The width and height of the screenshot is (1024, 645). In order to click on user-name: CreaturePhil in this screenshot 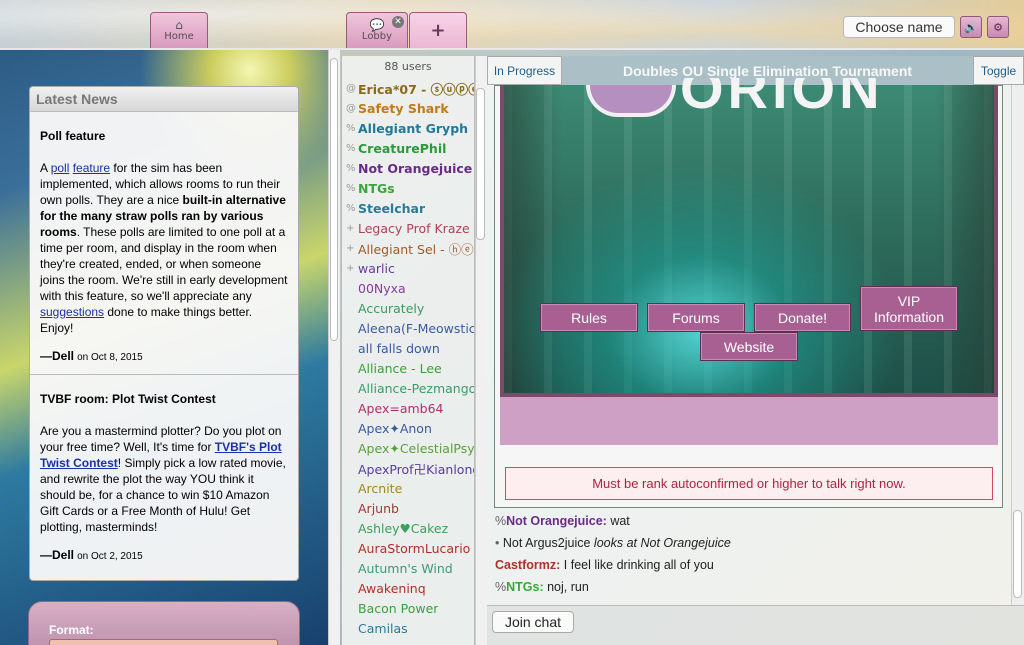, I will do `click(402, 148)`.